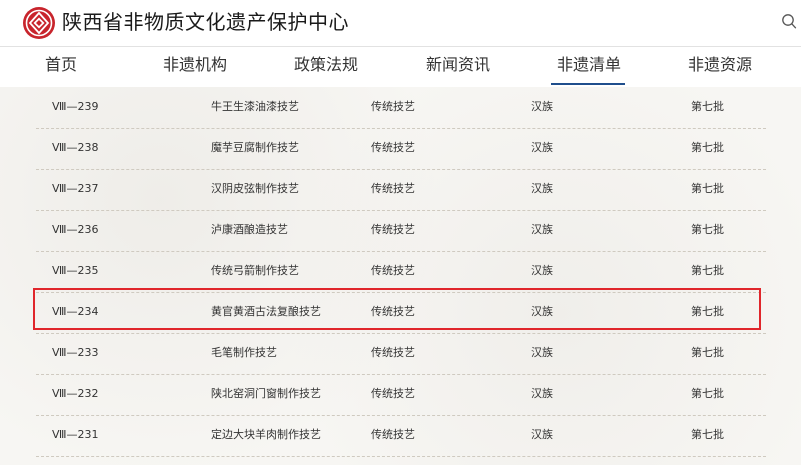 The image size is (801, 465). I want to click on table-row: Ⅷ—233 毛笔制作技艺 传统技艺 汉族 第七批, so click(401, 354).